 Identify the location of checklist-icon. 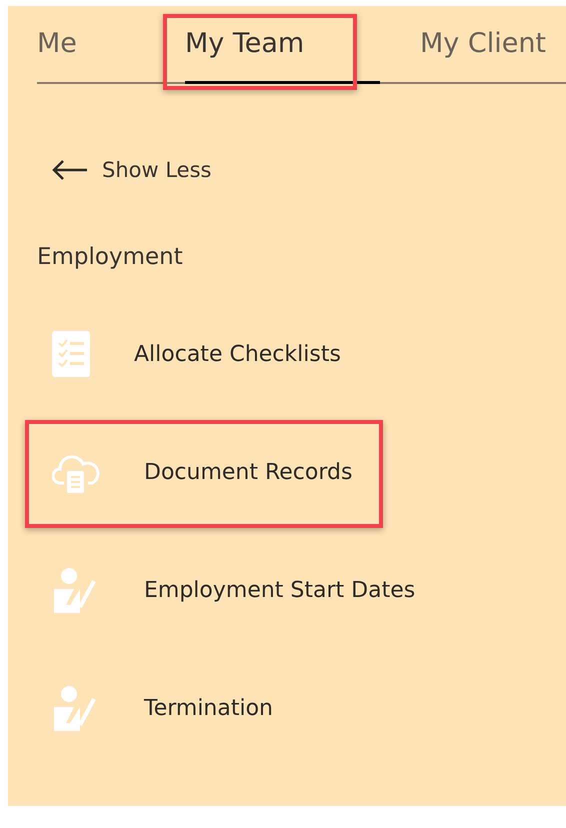
(71, 354).